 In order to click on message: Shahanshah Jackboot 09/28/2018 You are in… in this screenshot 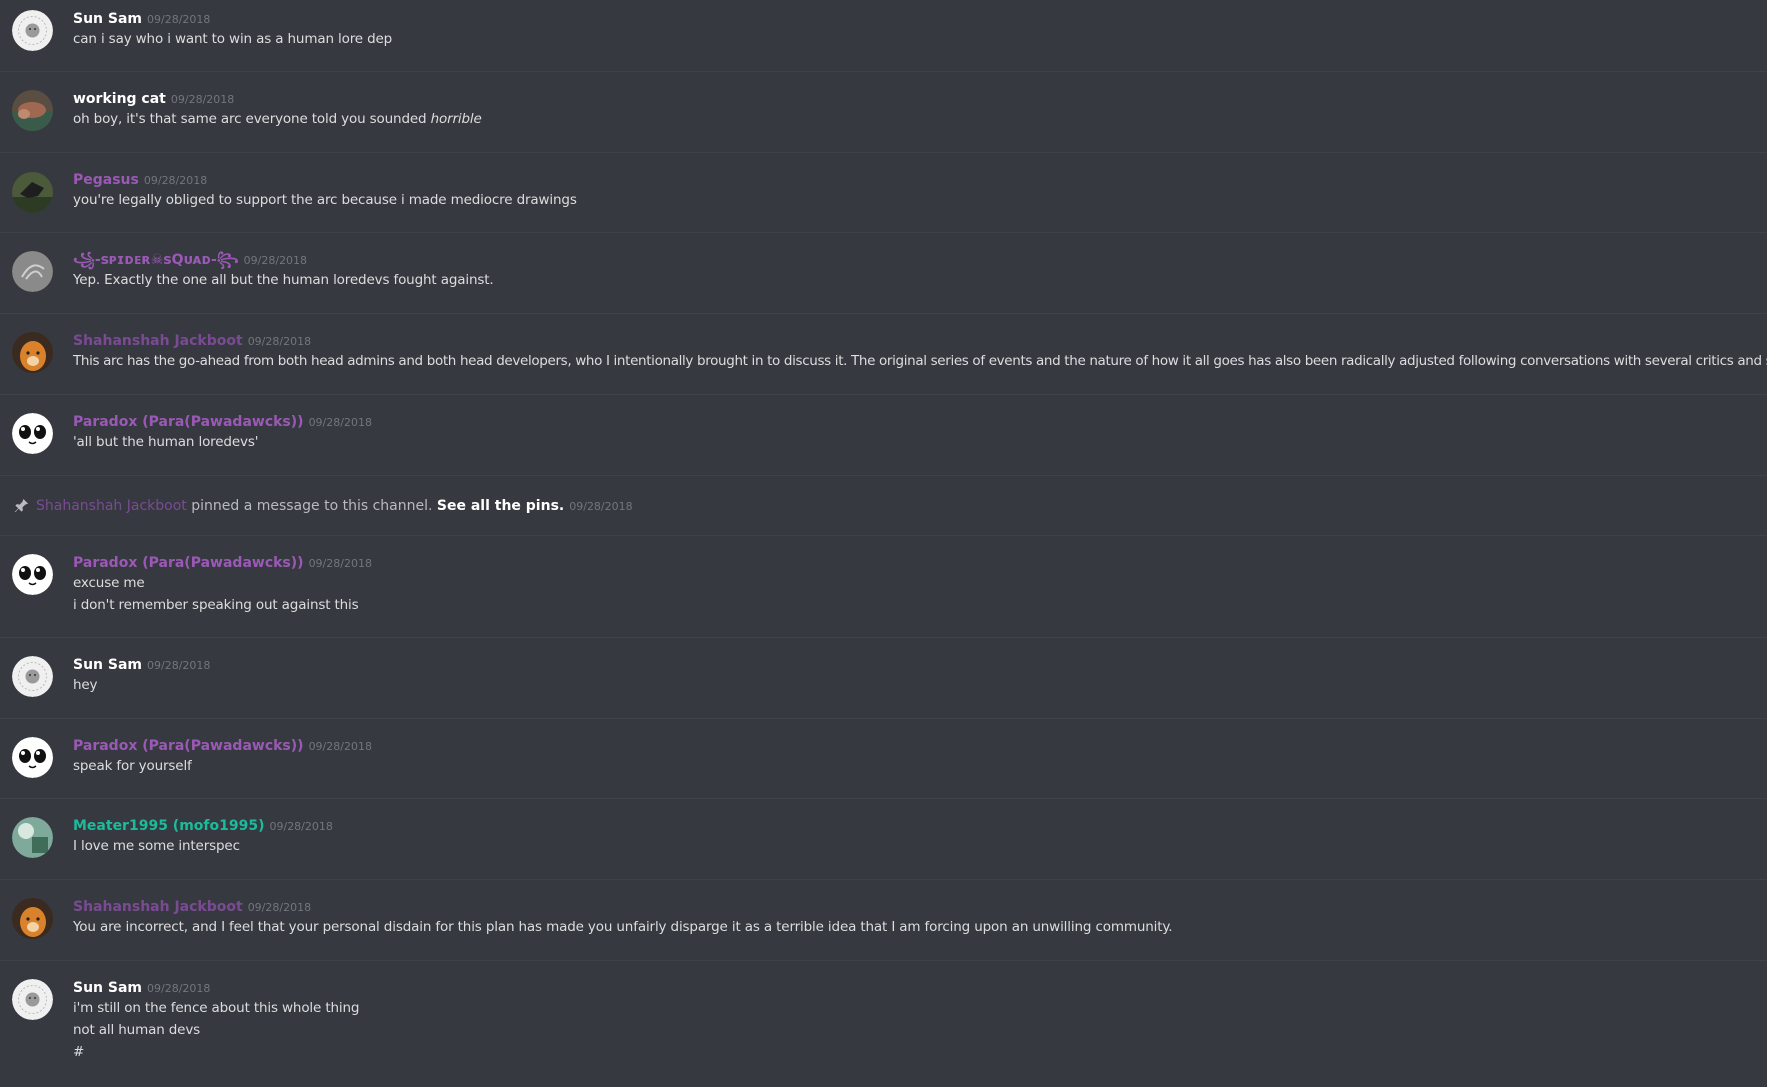, I will do `click(883, 920)`.